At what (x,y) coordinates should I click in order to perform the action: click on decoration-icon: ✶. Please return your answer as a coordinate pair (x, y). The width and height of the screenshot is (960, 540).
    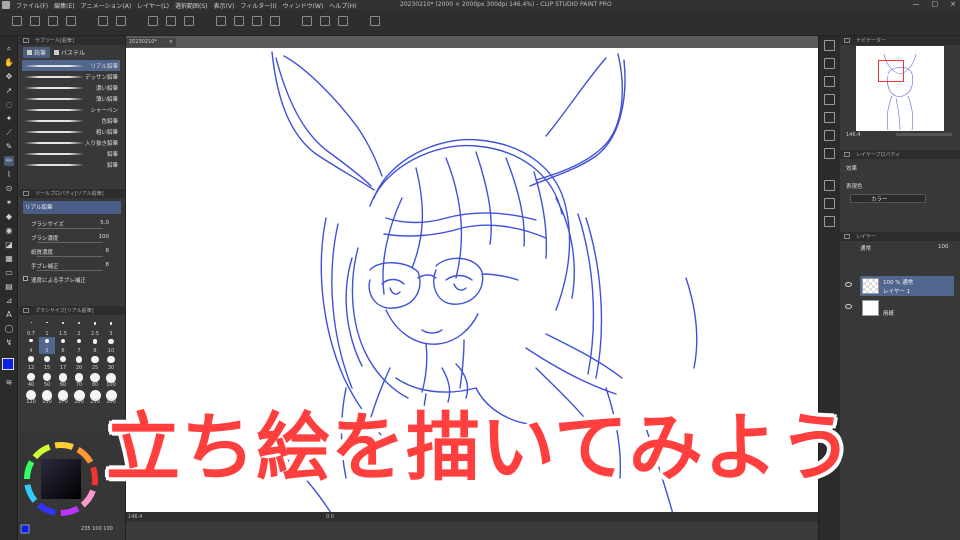
    Looking at the image, I should click on (9, 203).